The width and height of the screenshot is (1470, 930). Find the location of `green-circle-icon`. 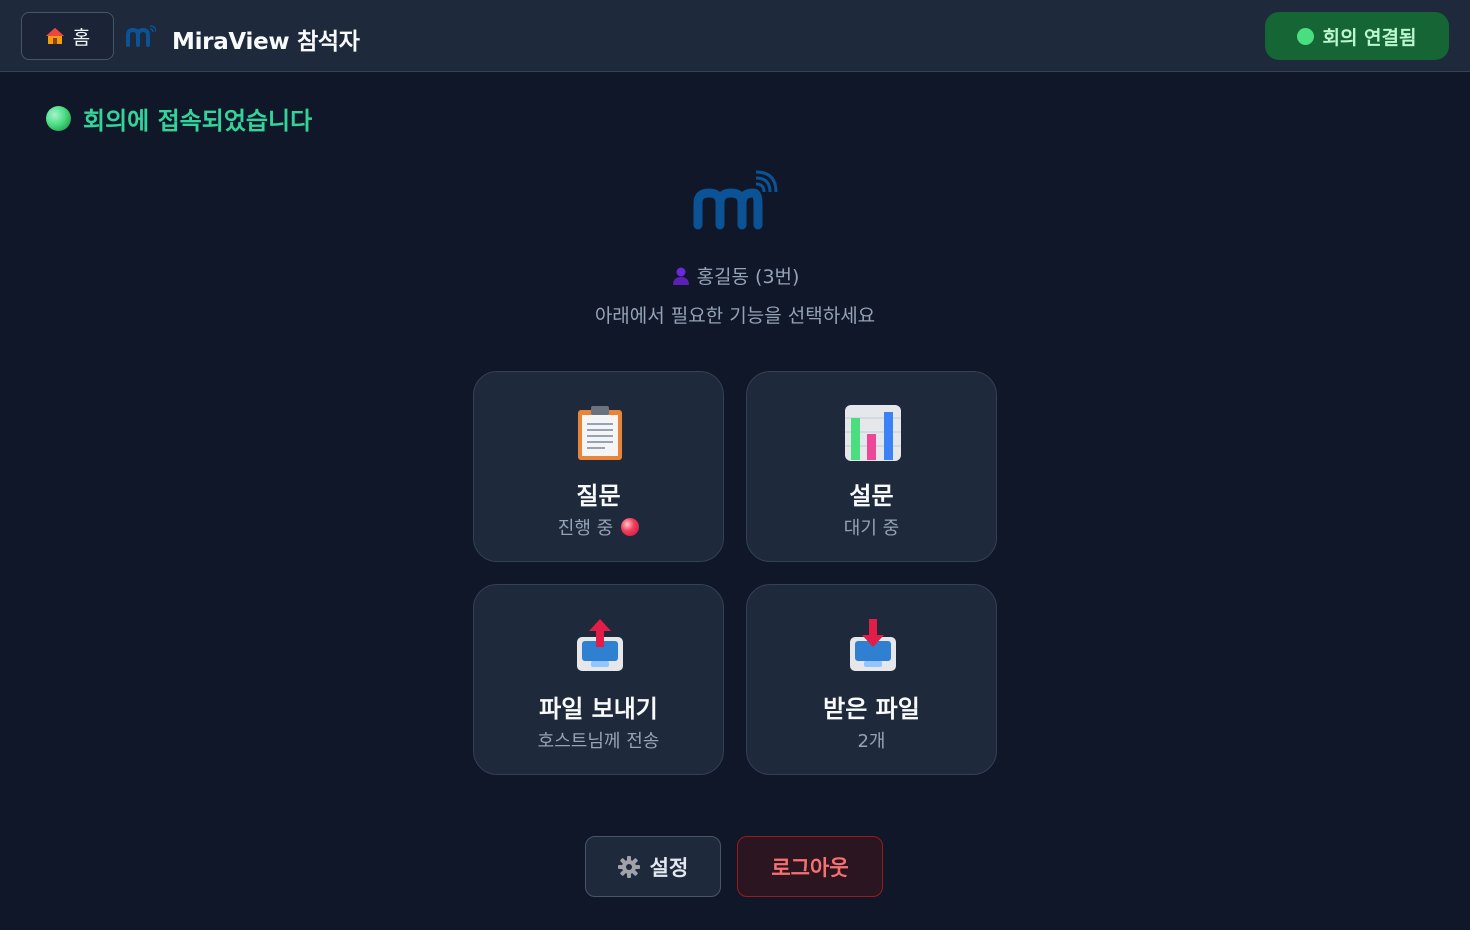

green-circle-icon is located at coordinates (58, 118).